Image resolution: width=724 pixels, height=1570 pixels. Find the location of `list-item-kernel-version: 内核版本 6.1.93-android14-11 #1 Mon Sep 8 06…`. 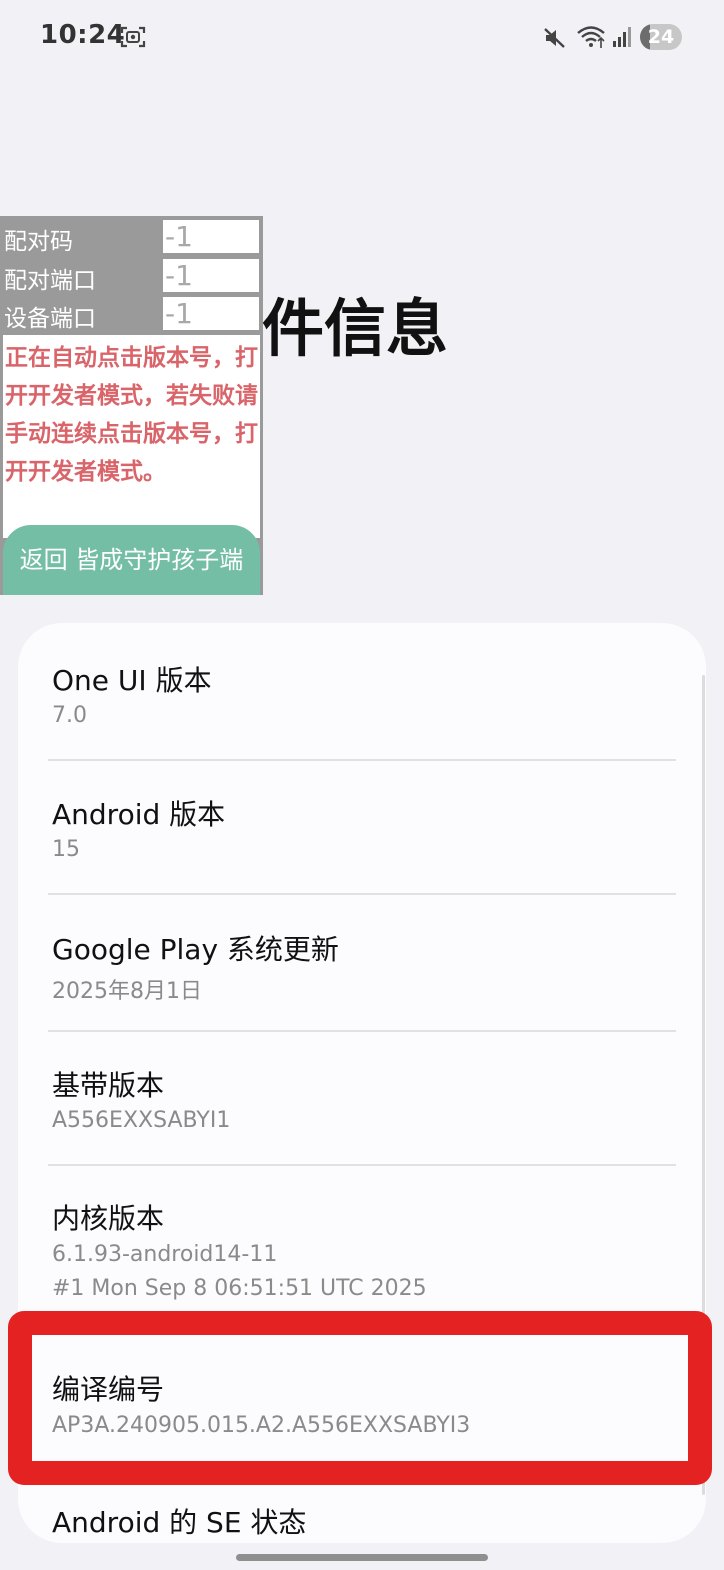

list-item-kernel-version: 内核版本 6.1.93-android14-11 #1 Mon Sep 8 06… is located at coordinates (362, 1245).